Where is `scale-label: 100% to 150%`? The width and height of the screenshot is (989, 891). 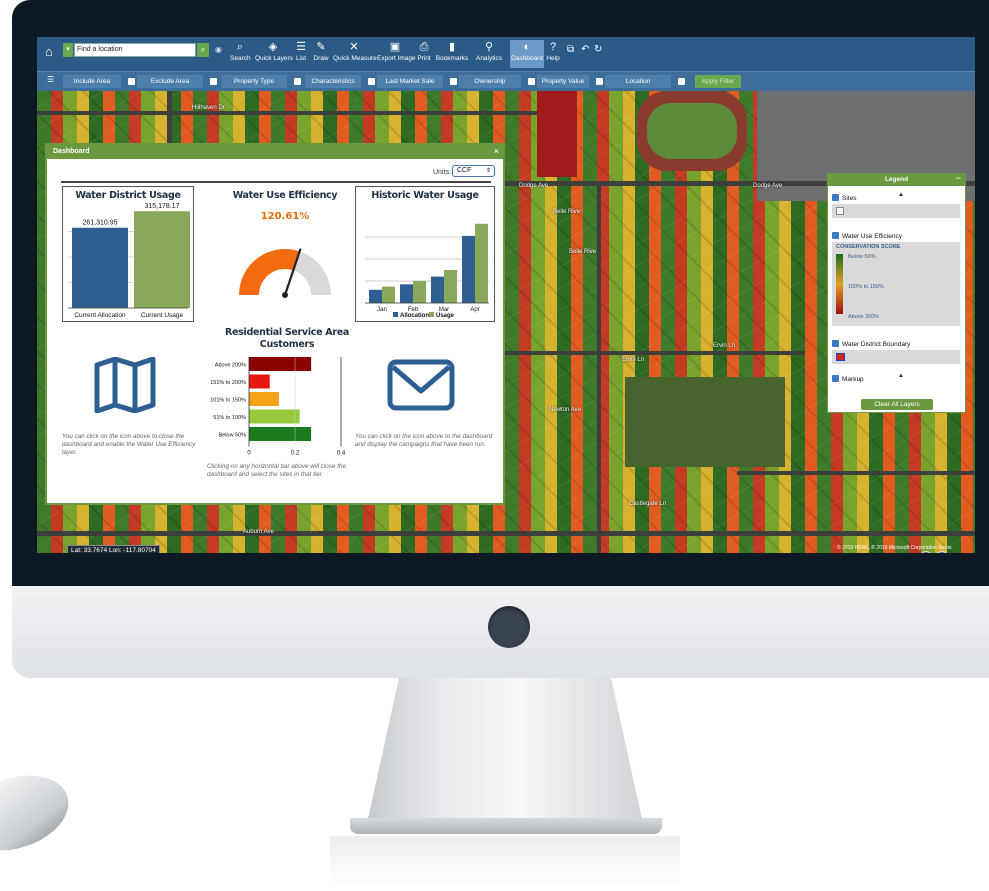
scale-label: 100% to 150% is located at coordinates (866, 287).